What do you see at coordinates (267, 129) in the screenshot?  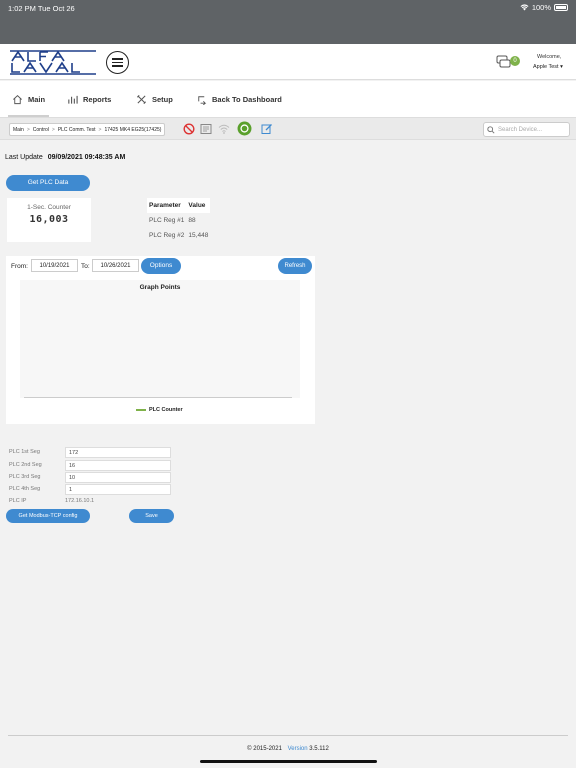 I see `edit-icon` at bounding box center [267, 129].